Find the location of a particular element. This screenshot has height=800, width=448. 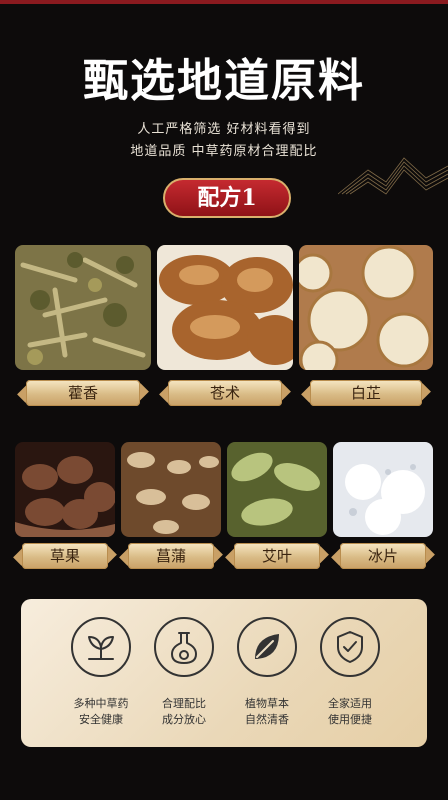

ingredient-label-calamus: 菖蒲 is located at coordinates (171, 556).